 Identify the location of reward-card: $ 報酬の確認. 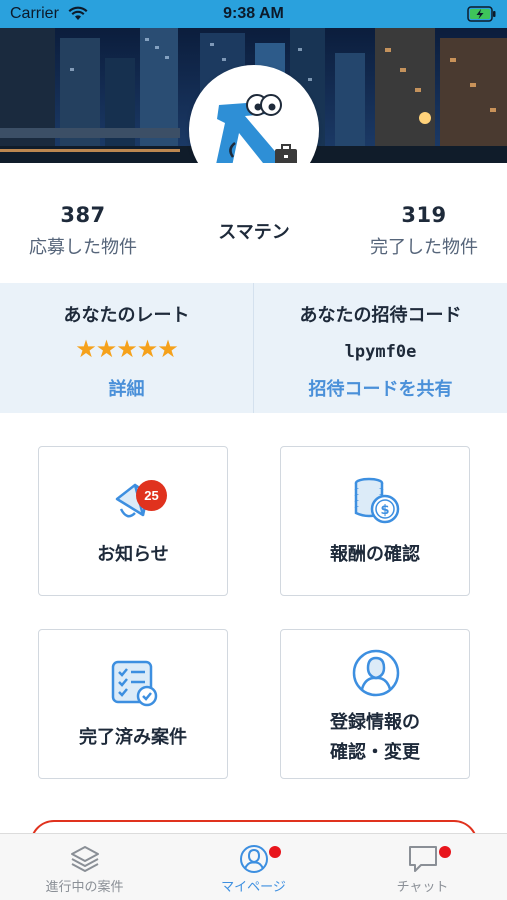
(375, 521).